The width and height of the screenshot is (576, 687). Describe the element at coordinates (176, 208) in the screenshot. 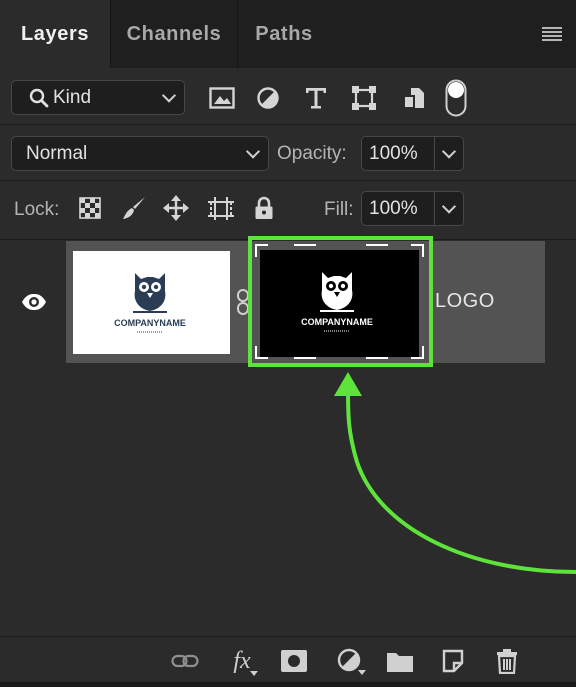

I see `lock-position-icon` at that location.